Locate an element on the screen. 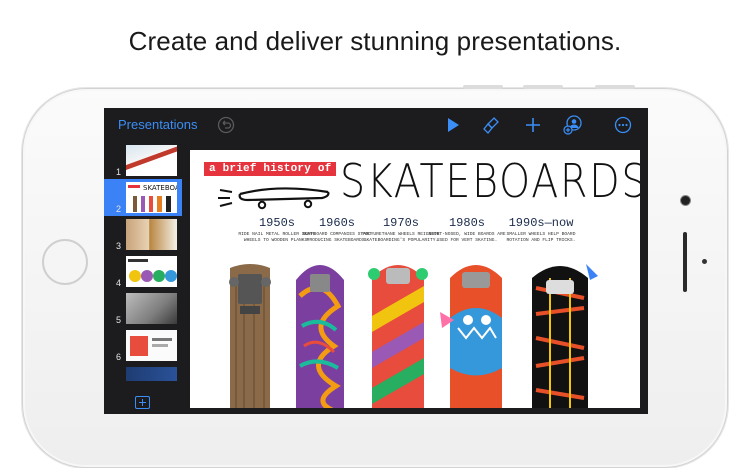 The image size is (750, 468). slide-thumbnail: 1 is located at coordinates (143, 160).